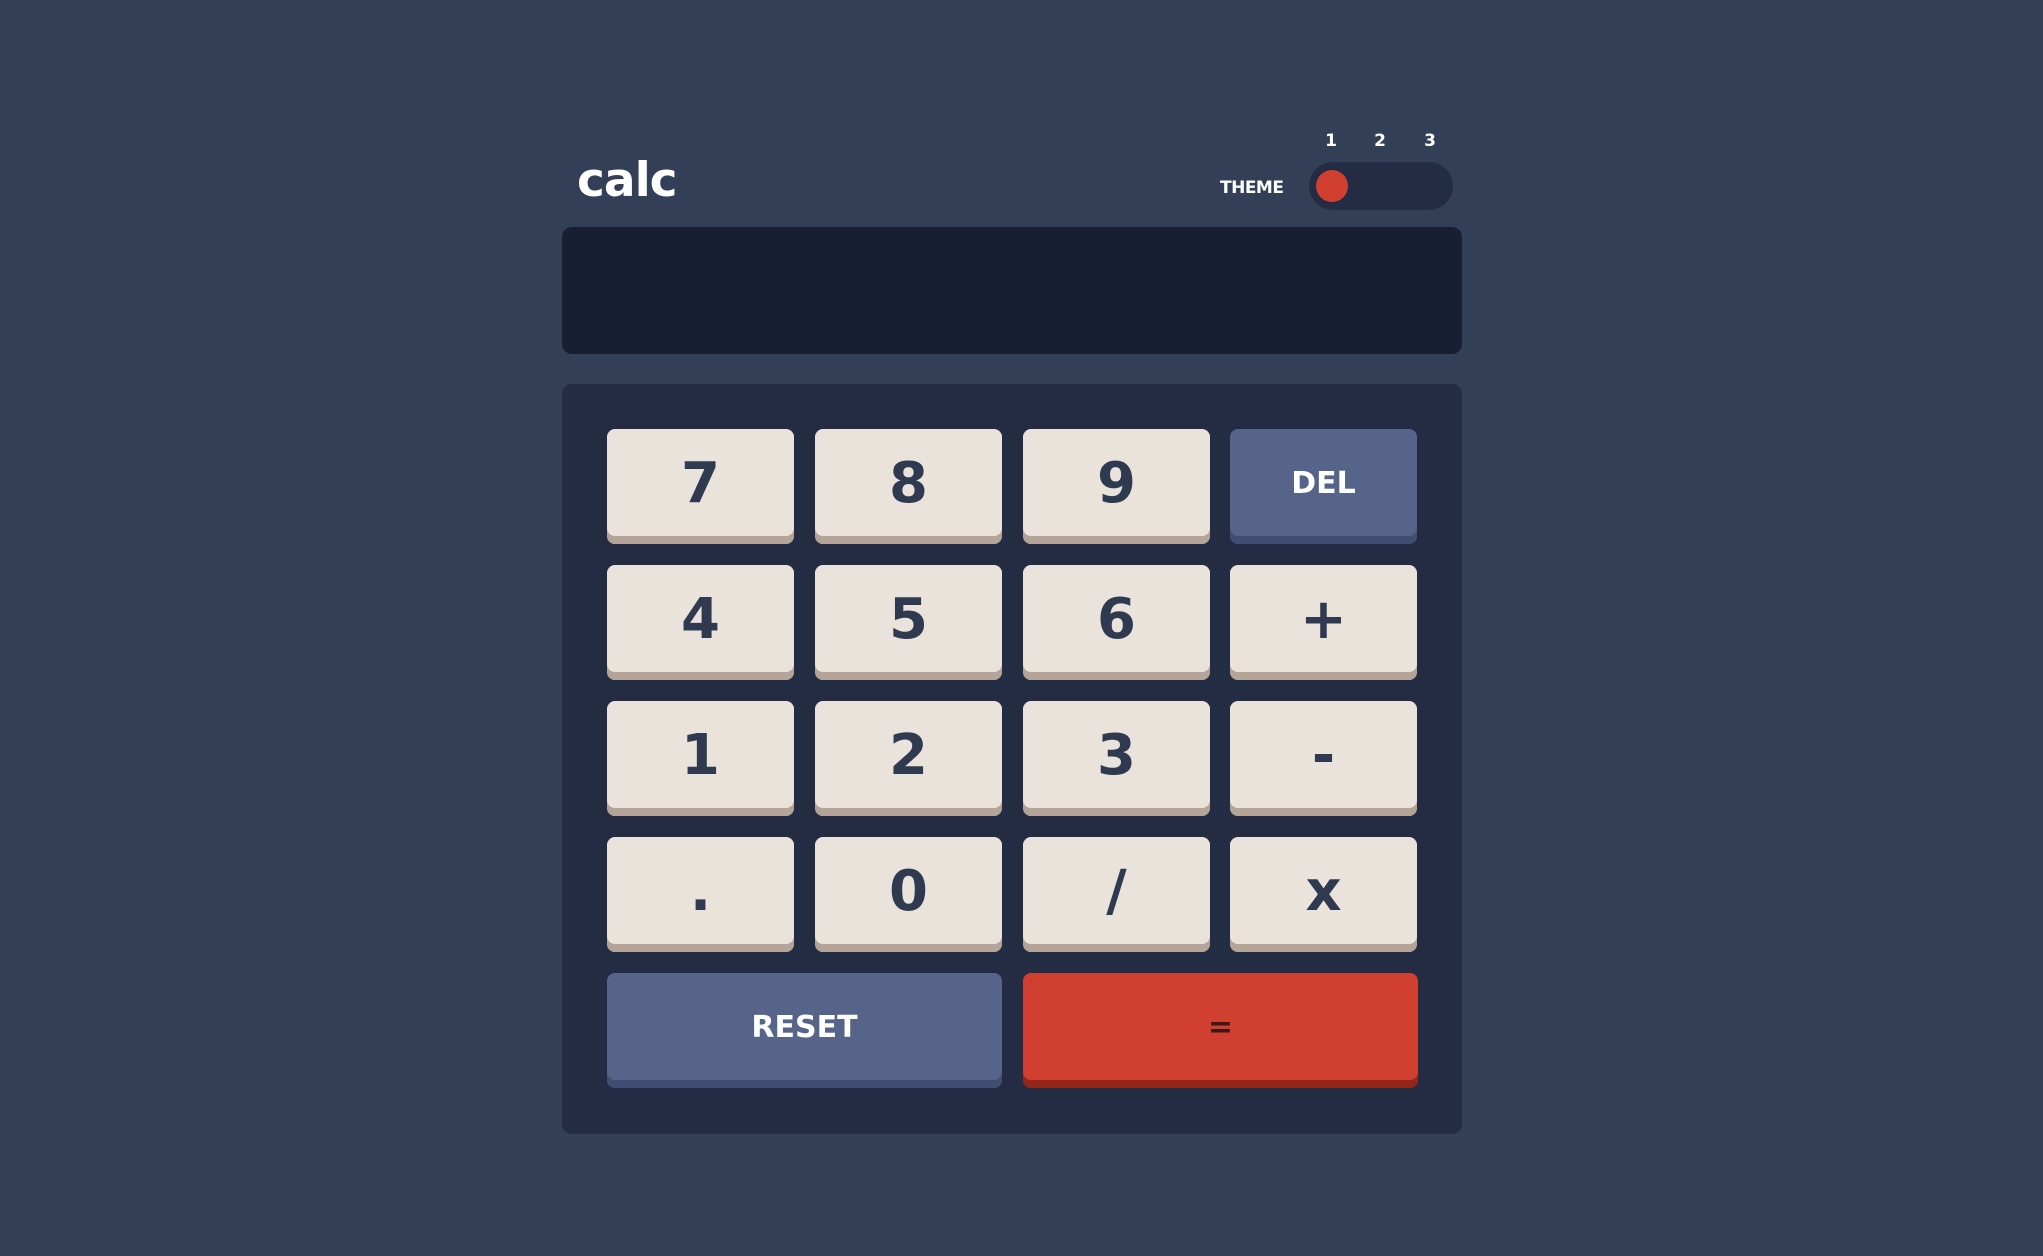  Describe the element at coordinates (1381, 186) in the screenshot. I see `theme-toggle` at that location.